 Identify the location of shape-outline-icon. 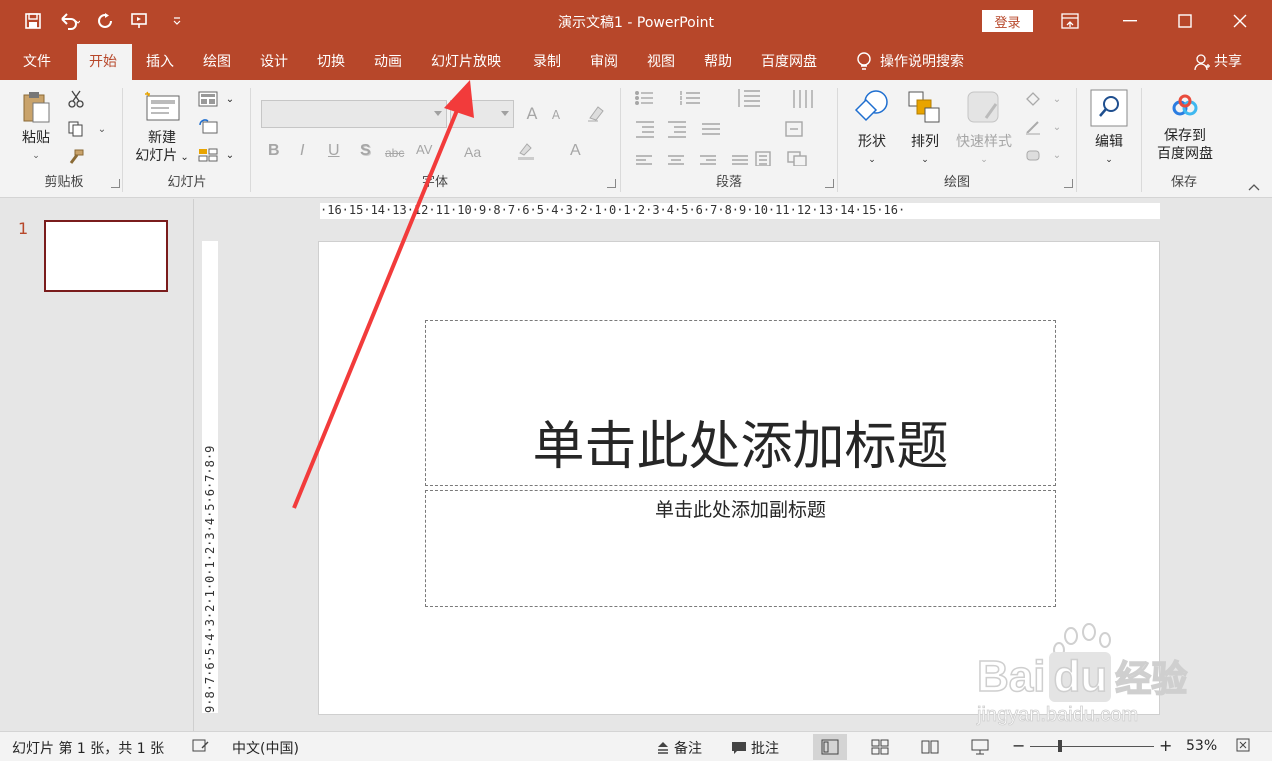
(1033, 127).